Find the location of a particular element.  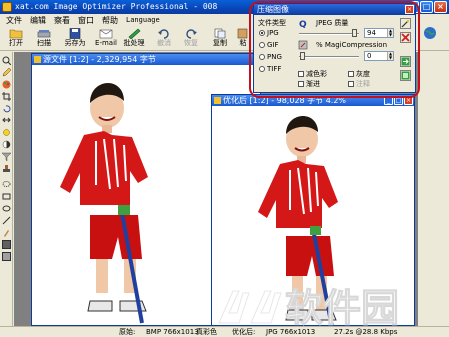

batch-label: 批处理 is located at coordinates (134, 43).